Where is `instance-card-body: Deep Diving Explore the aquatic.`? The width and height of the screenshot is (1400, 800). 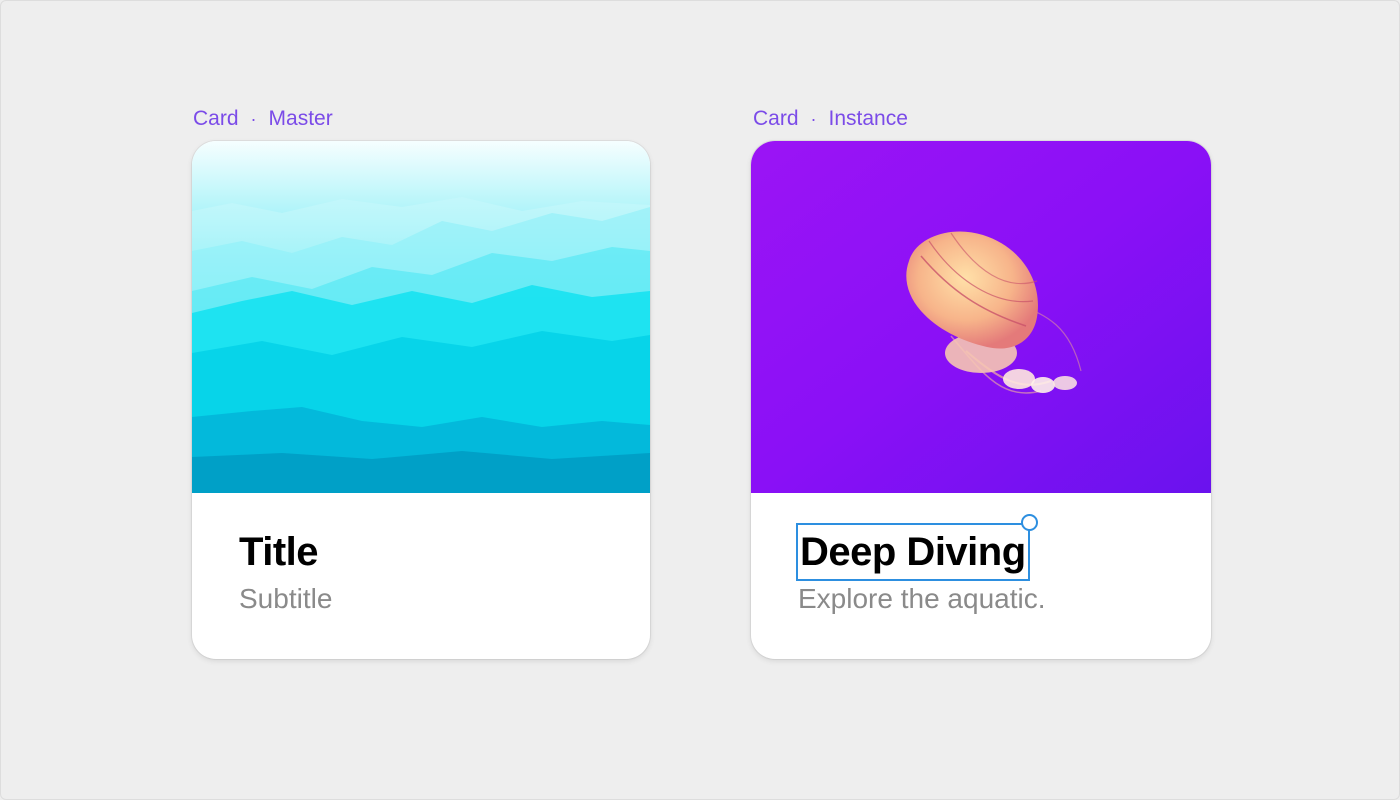
instance-card-body: Deep Diving Explore the aquatic. is located at coordinates (993, 566).